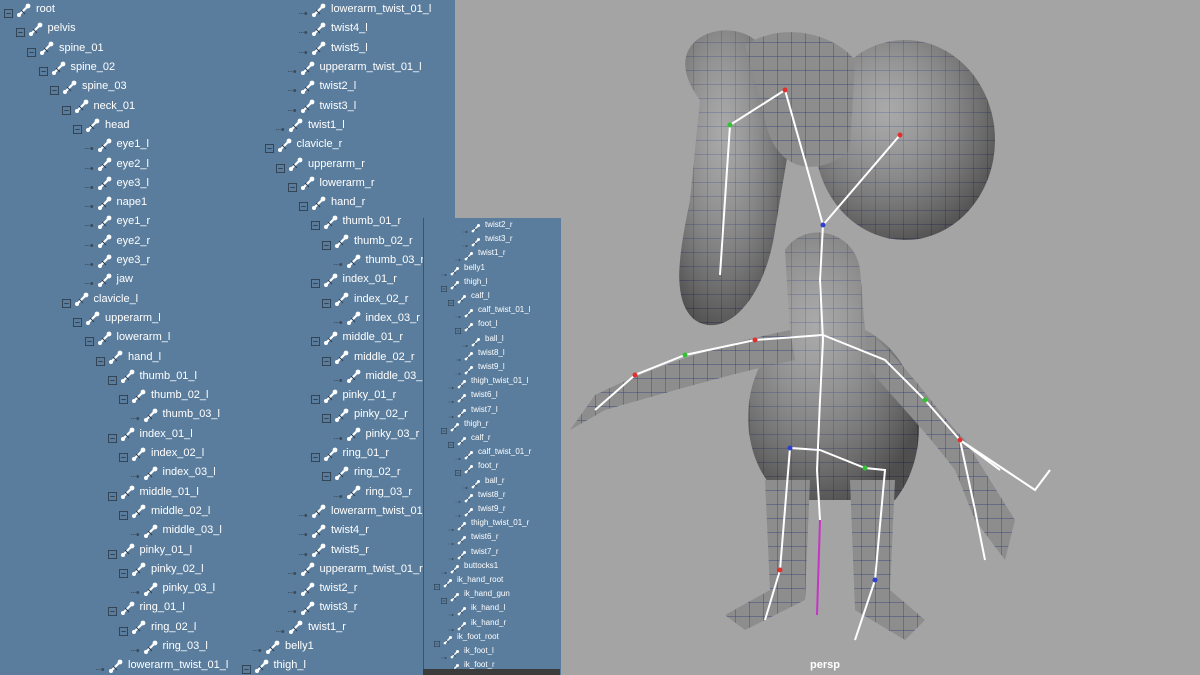 The image size is (1200, 675). What do you see at coordinates (117, 530) in the screenshot?
I see `outliner-row-middle-03-l: middle_03_l` at bounding box center [117, 530].